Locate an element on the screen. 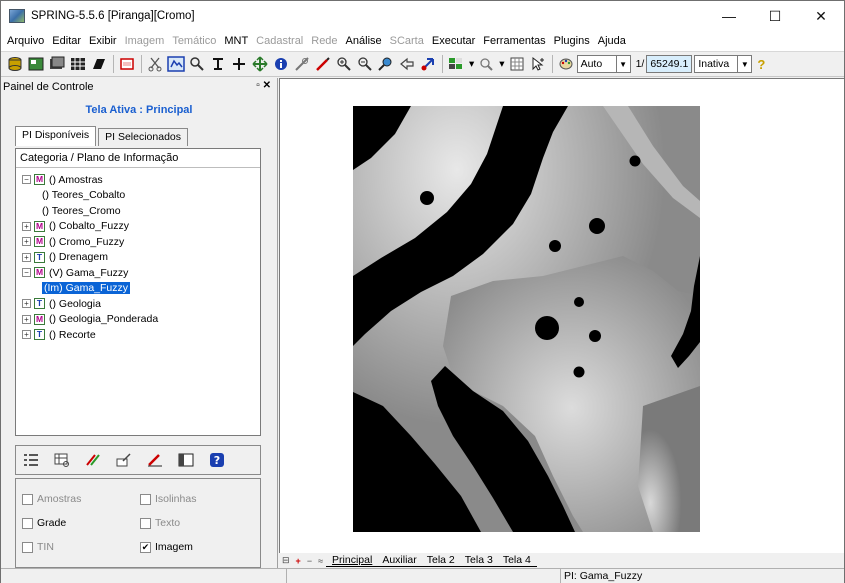 This screenshot has width=845, height=583. zoom-out-icon is located at coordinates (365, 64).